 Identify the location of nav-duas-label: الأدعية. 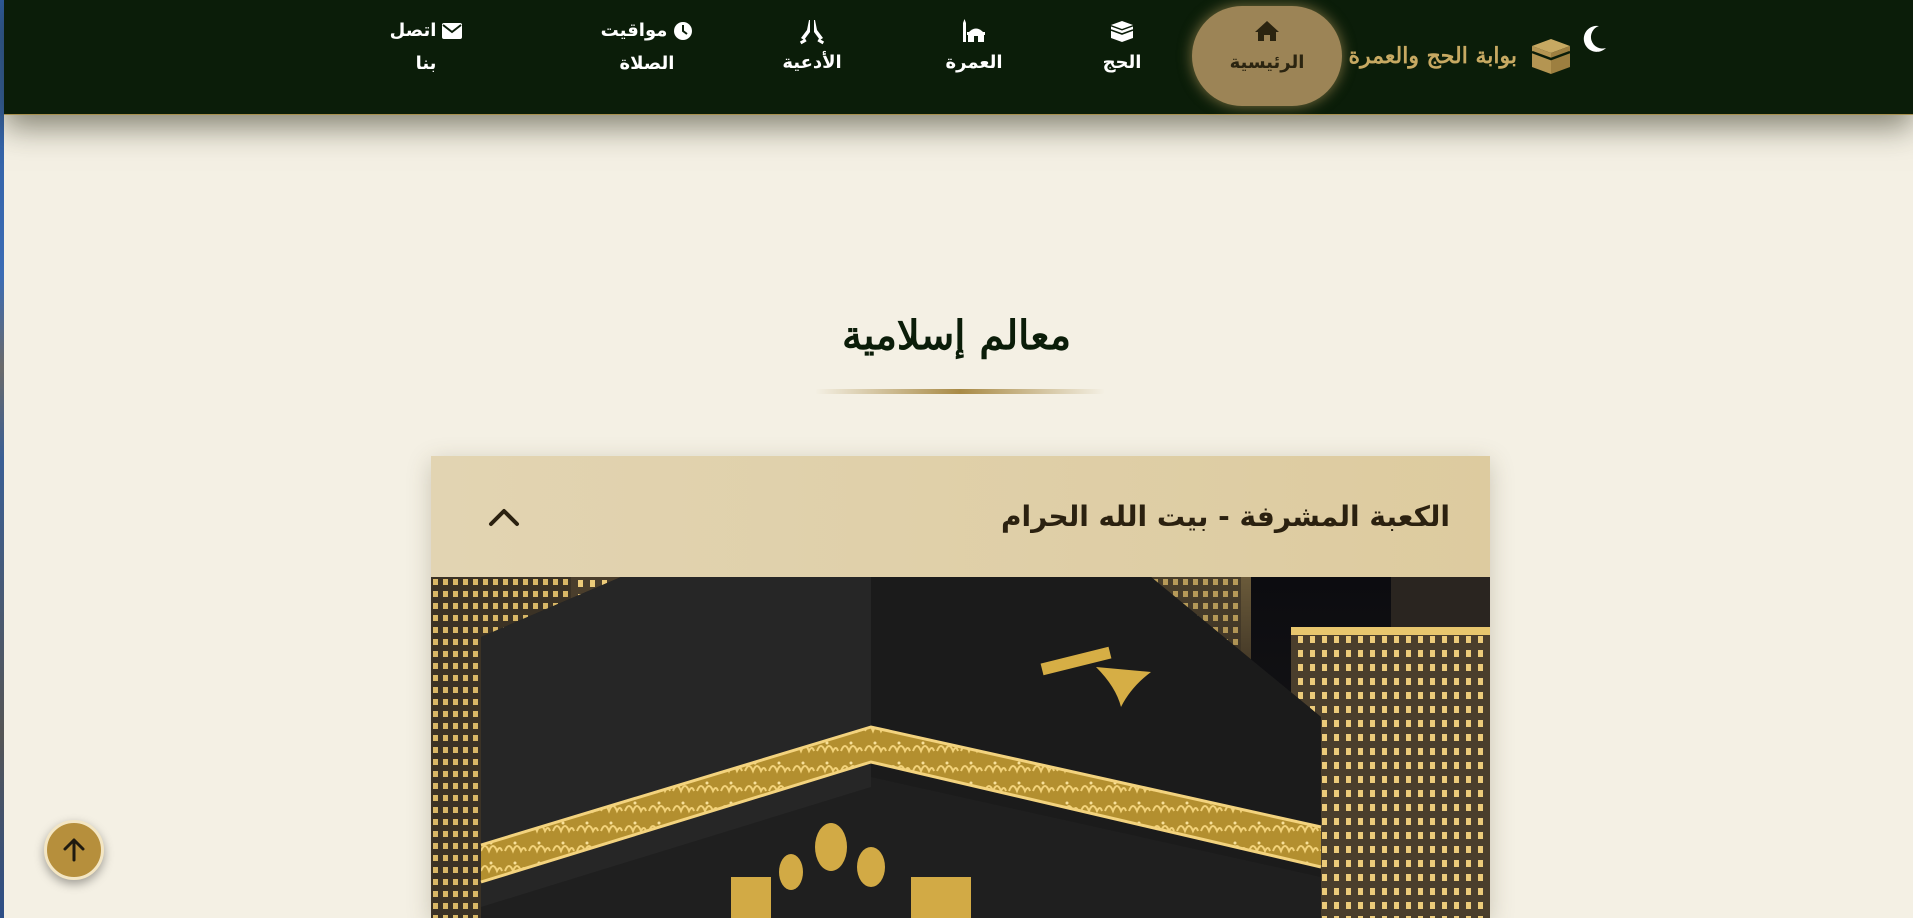
(812, 62).